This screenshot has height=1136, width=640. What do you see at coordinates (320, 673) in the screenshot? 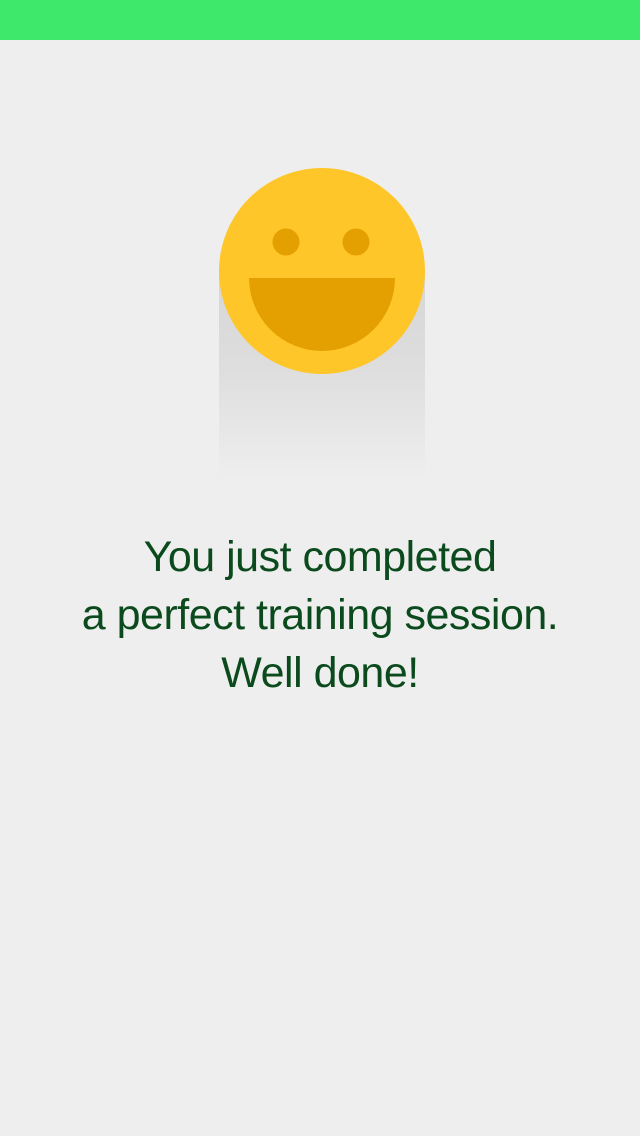
I see `message-line-3: Well done!` at bounding box center [320, 673].